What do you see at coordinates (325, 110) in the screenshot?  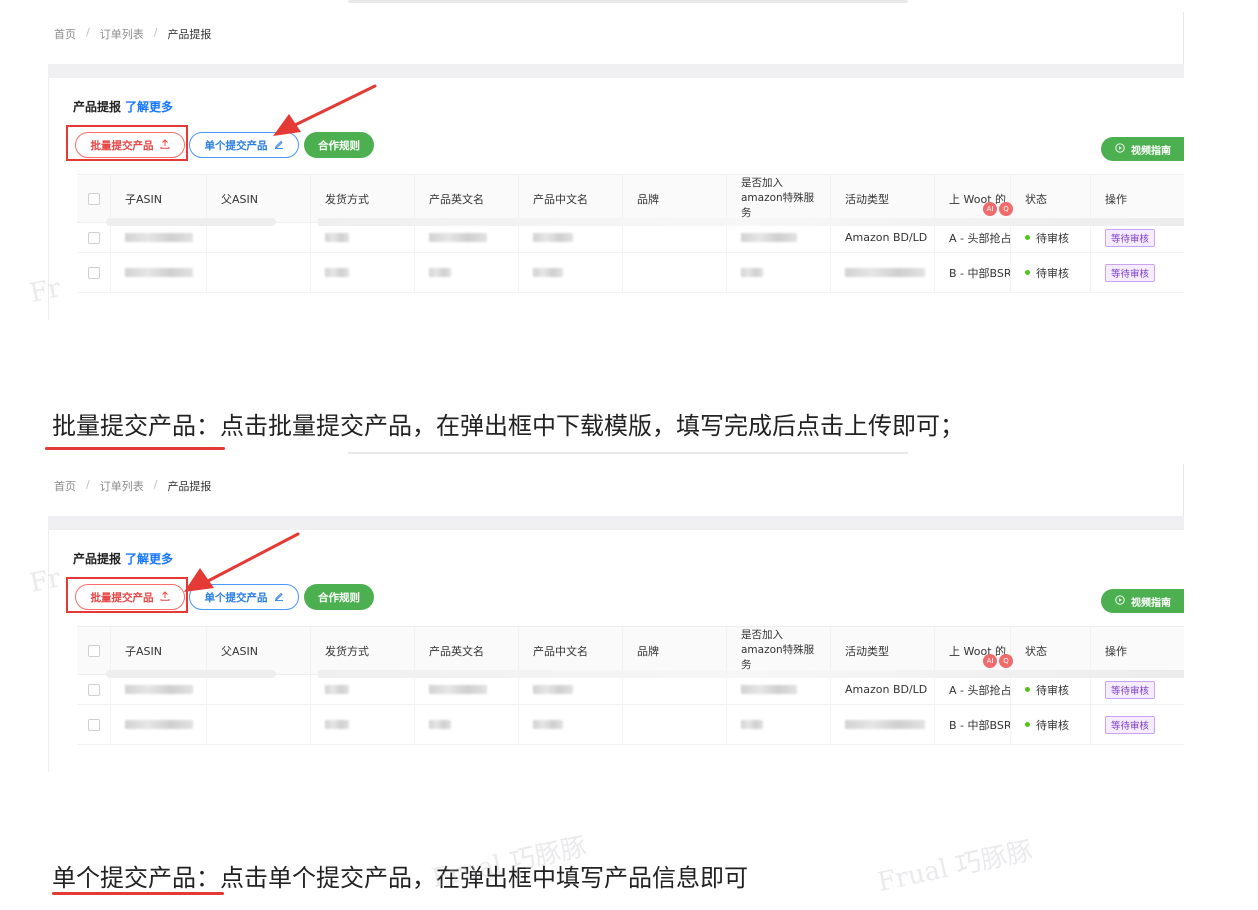 I see `red-arrow` at bounding box center [325, 110].